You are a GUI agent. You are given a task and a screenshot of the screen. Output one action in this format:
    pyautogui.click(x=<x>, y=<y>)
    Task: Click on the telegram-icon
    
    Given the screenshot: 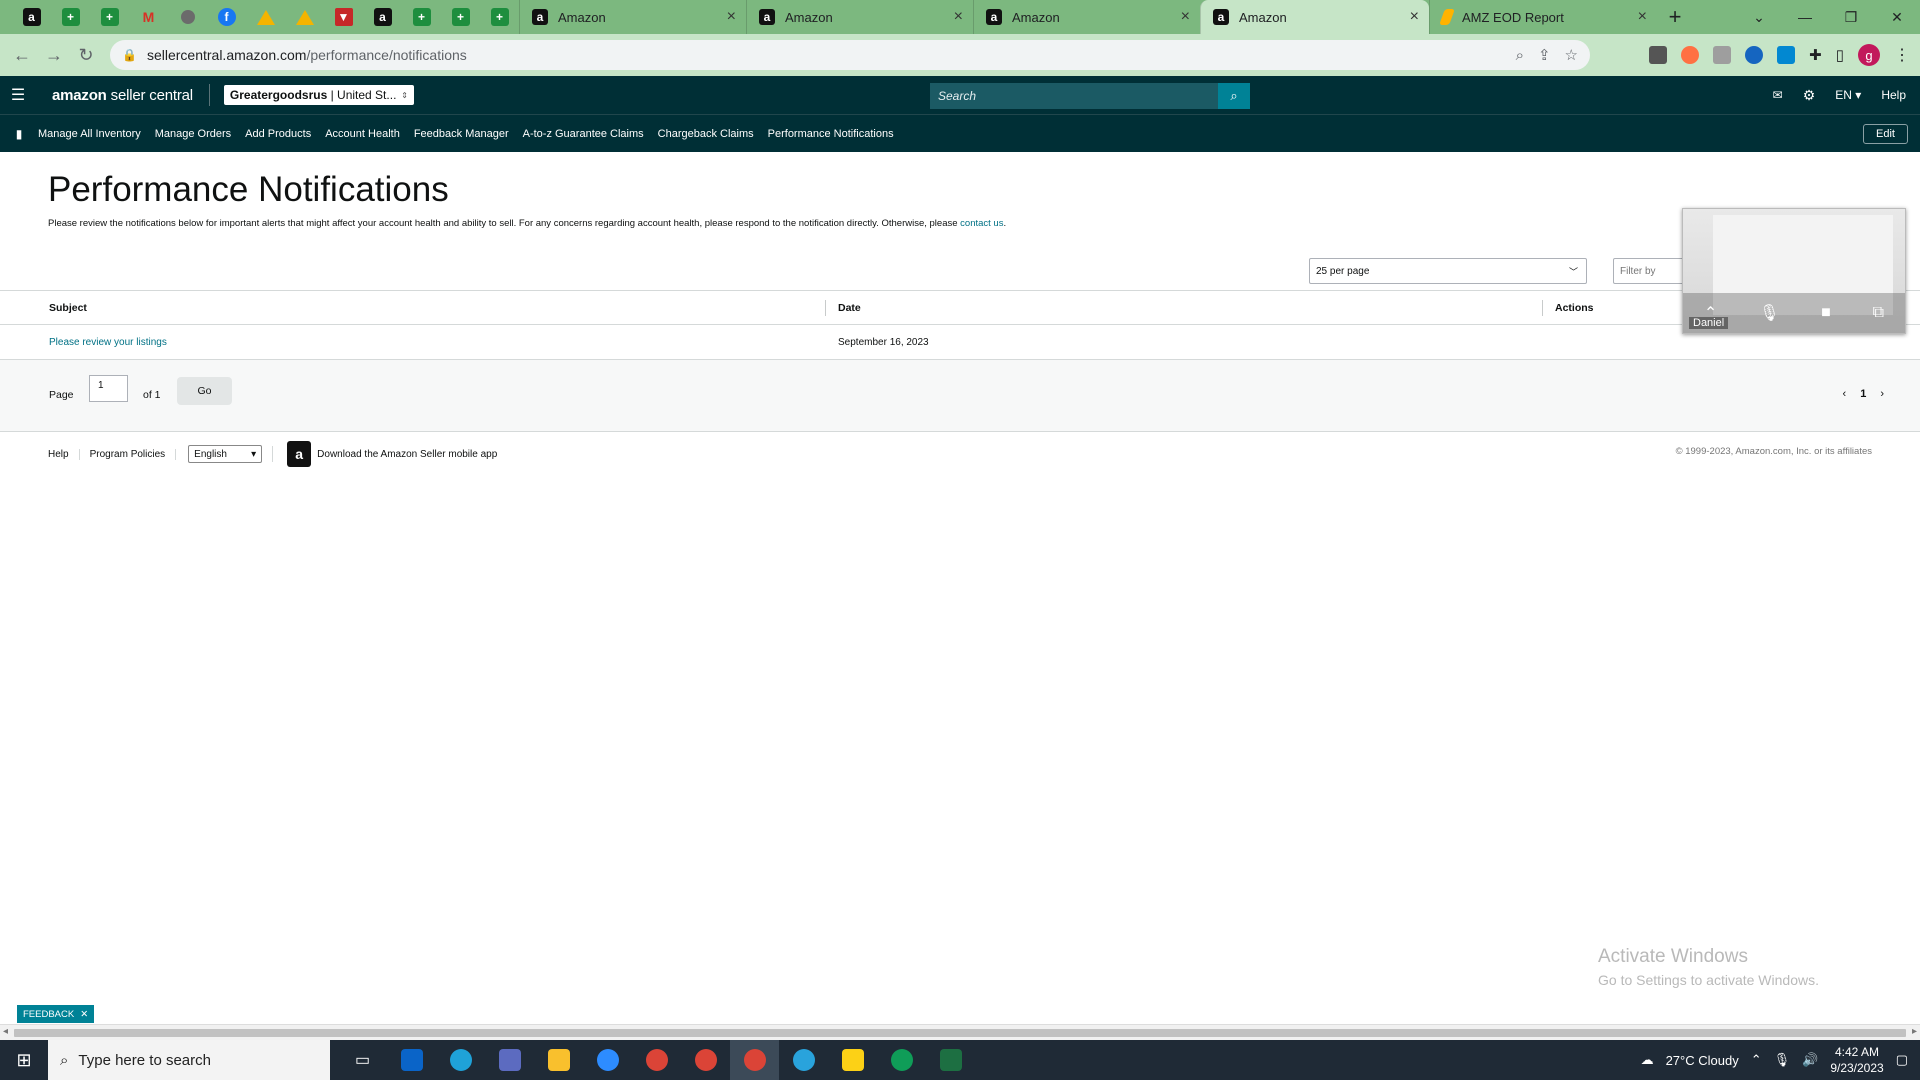 What is the action you would take?
    pyautogui.click(x=803, y=1060)
    